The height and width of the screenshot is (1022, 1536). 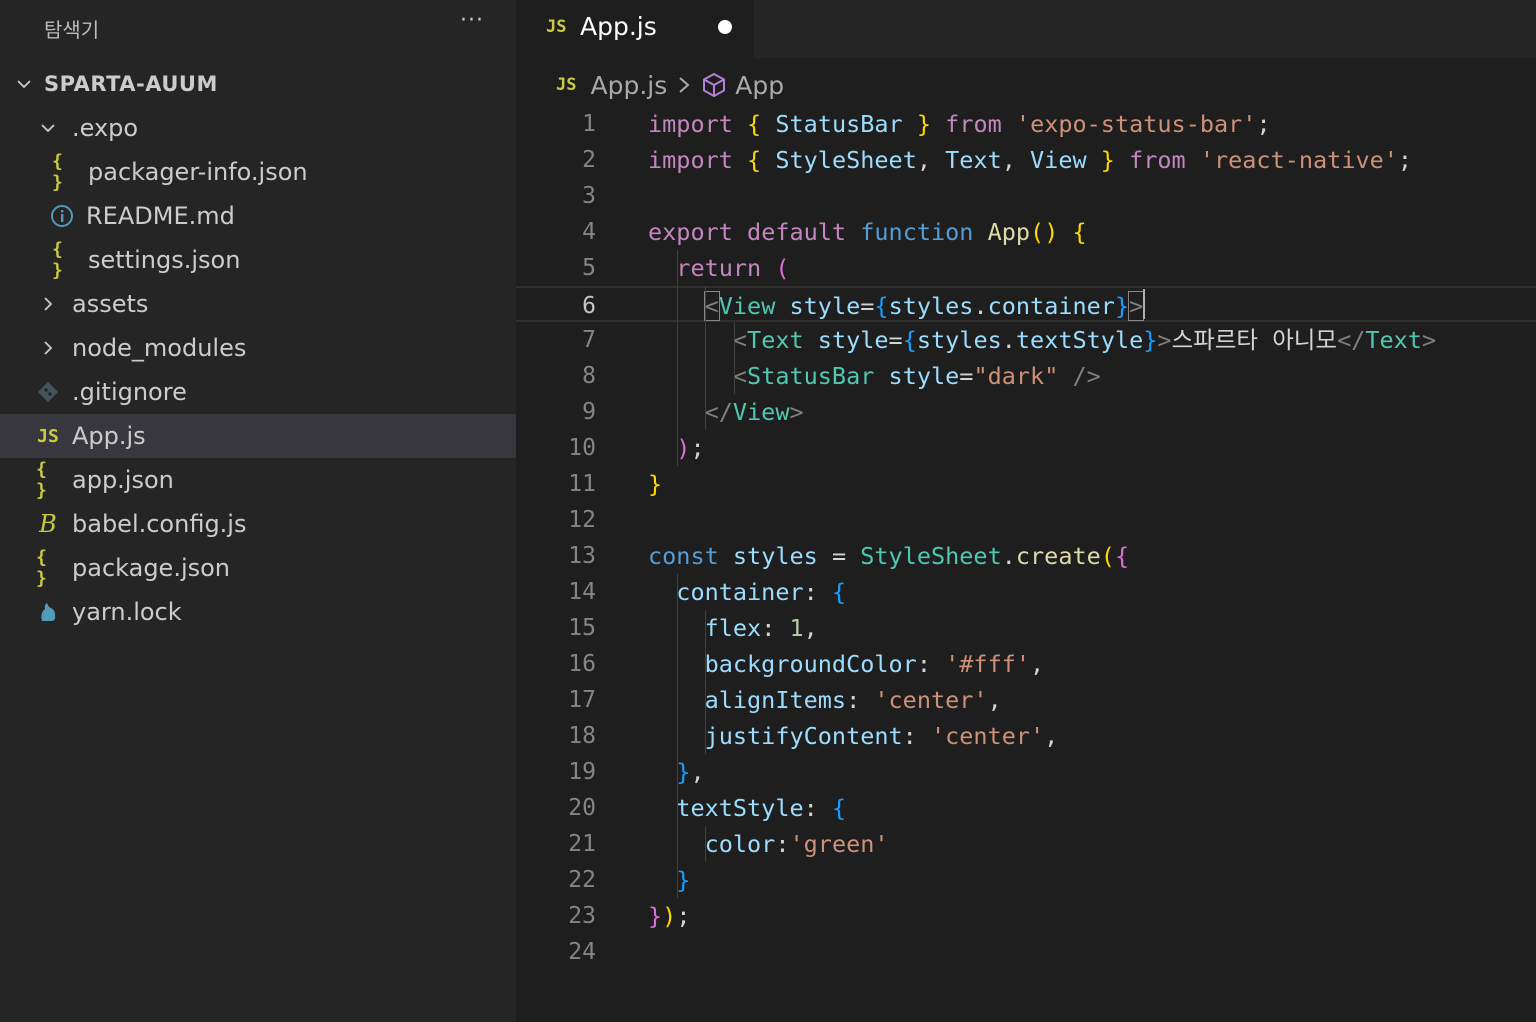 I want to click on tree-item: README.md, so click(x=258, y=216).